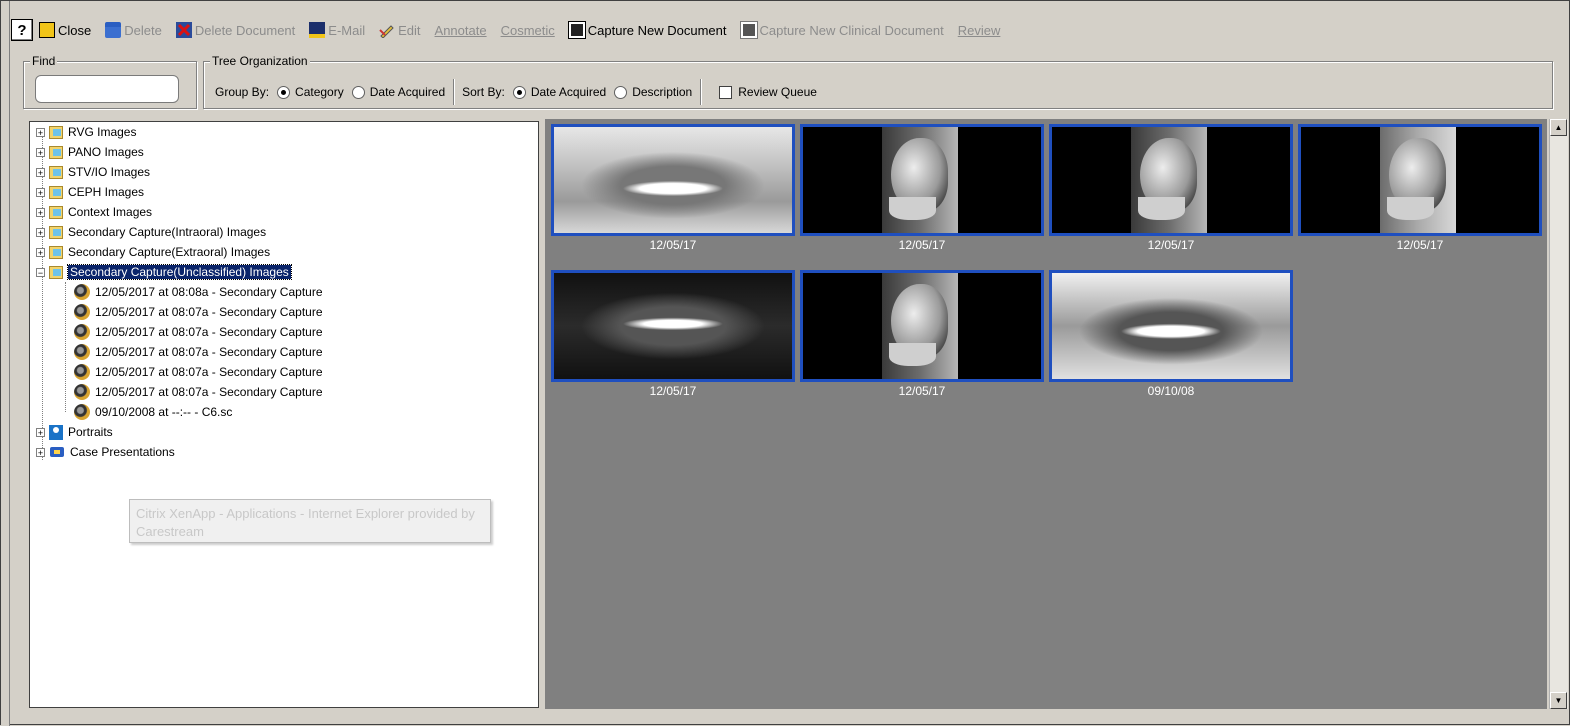  I want to click on find-legend: Find, so click(44, 61).